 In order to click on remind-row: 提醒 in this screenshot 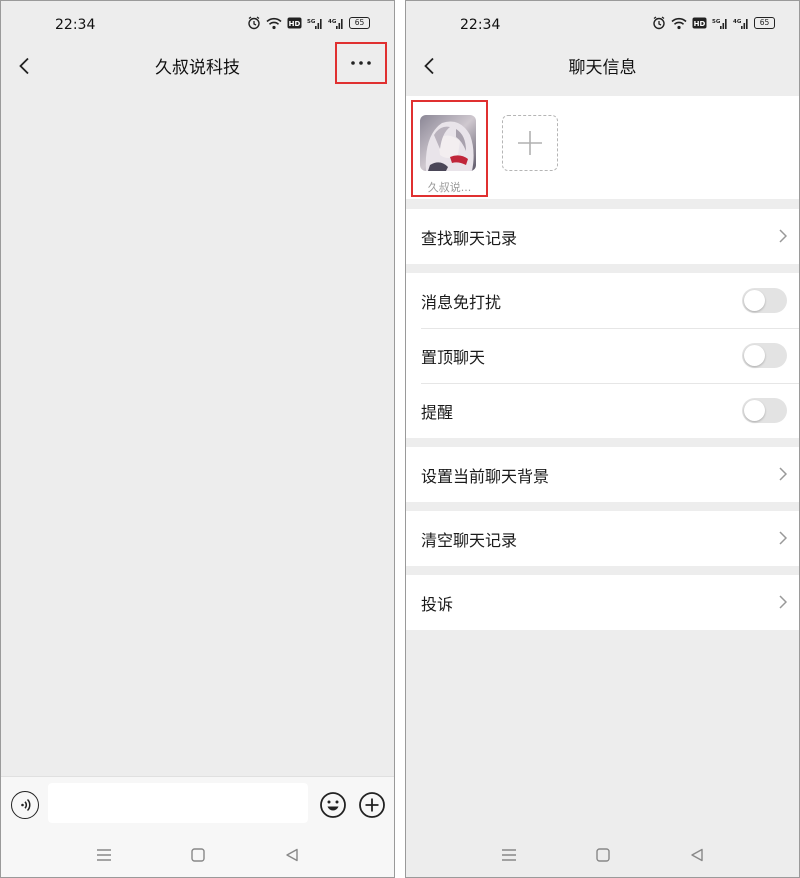, I will do `click(602, 410)`.